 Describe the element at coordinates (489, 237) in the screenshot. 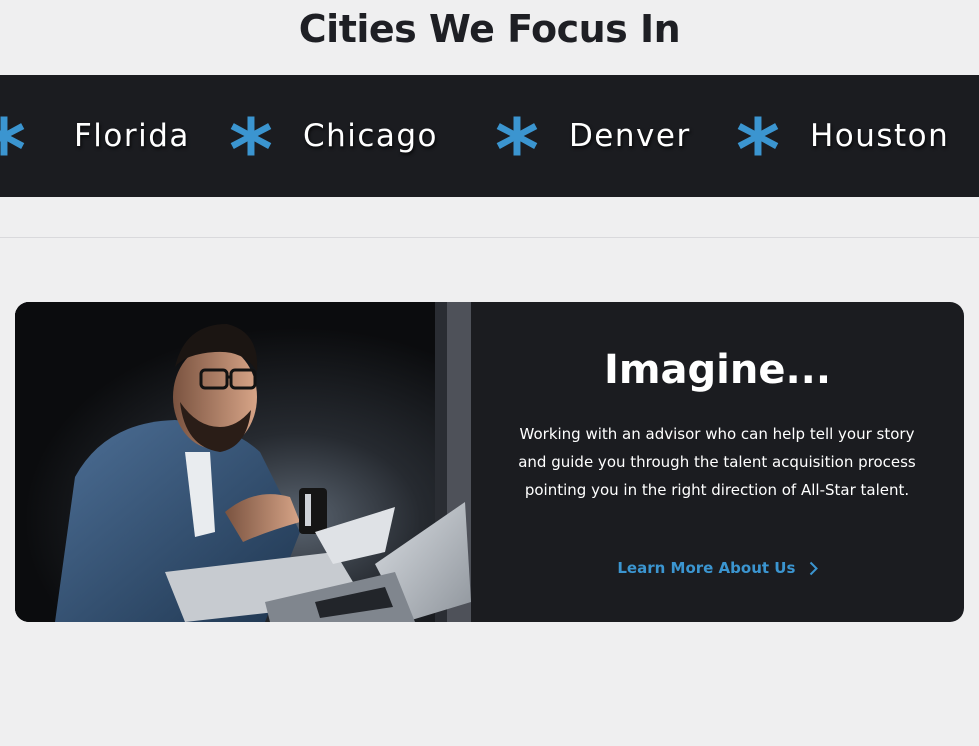

I see `section-divider` at that location.